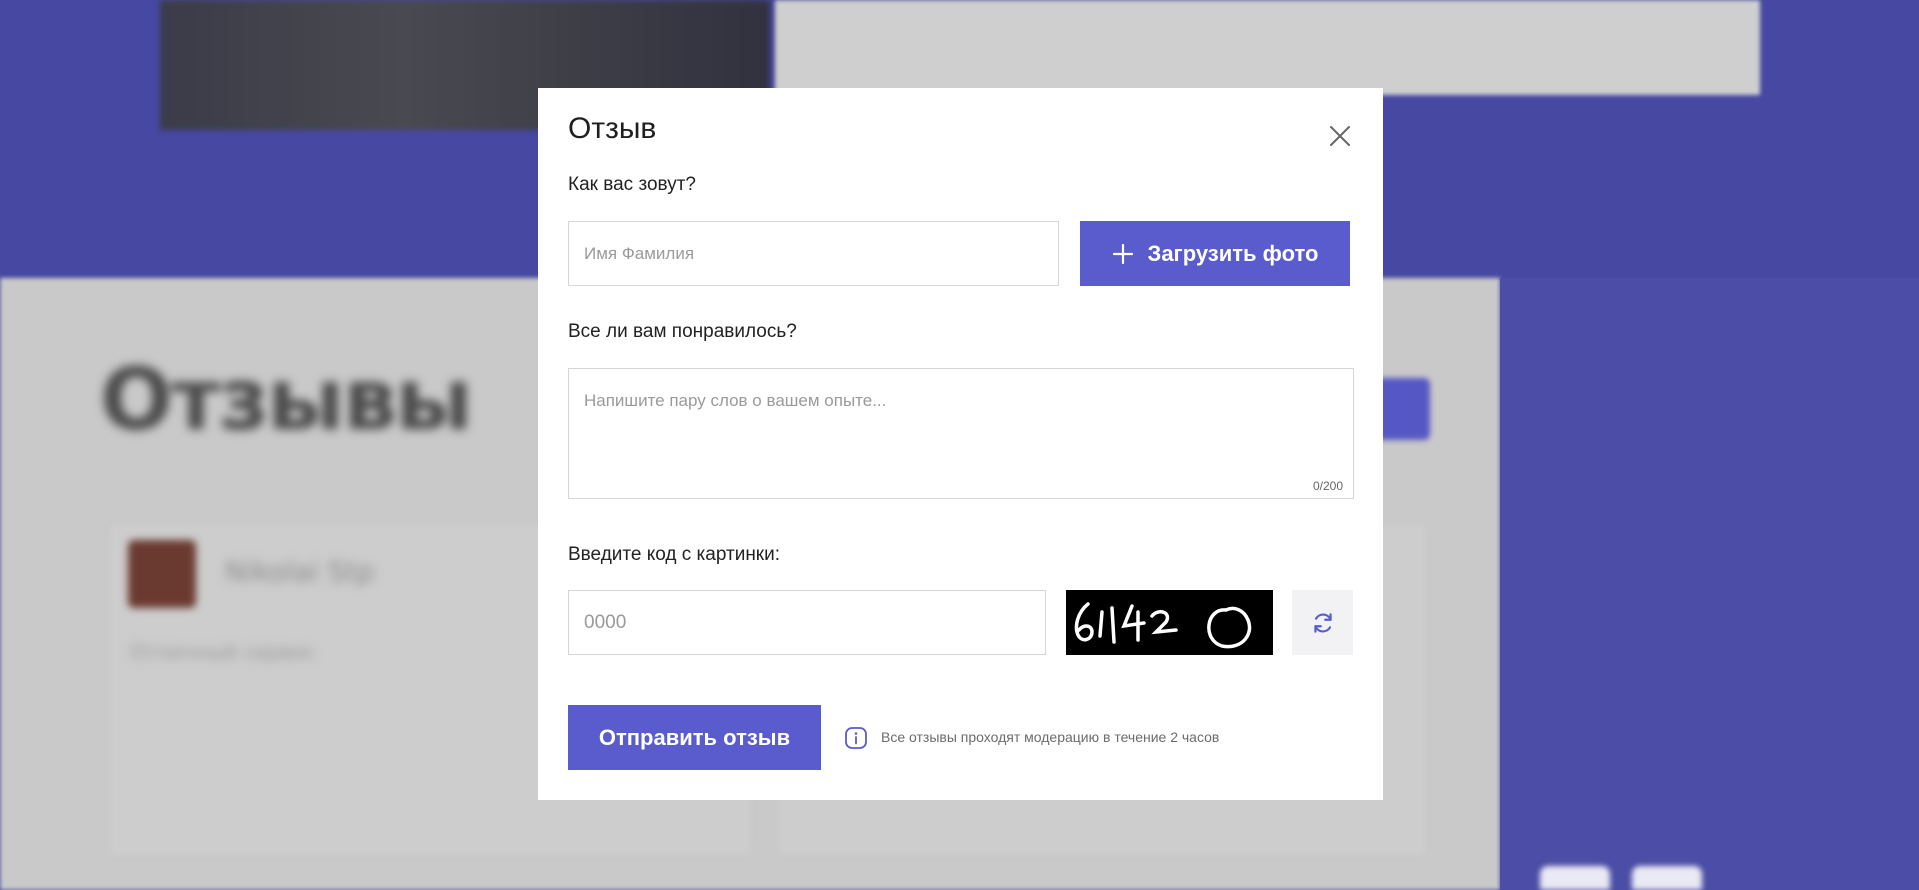  I want to click on review-text: Отличный сервис, so click(222, 652).